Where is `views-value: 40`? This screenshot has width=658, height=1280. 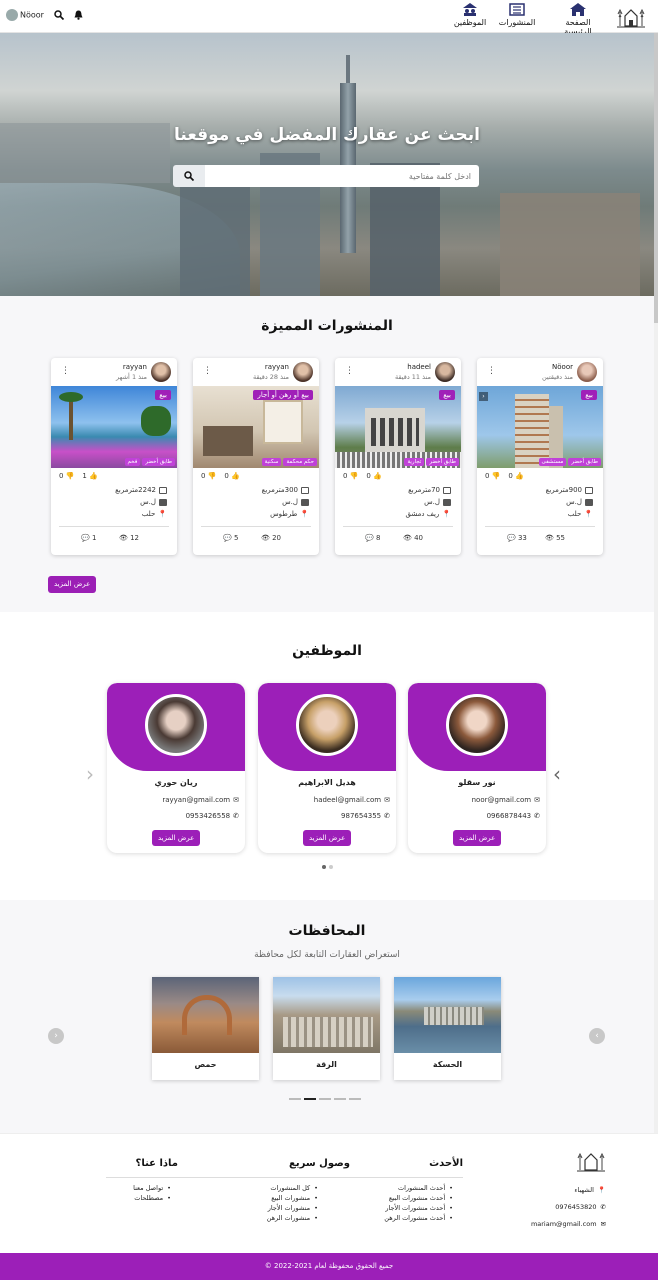 views-value: 40 is located at coordinates (418, 538).